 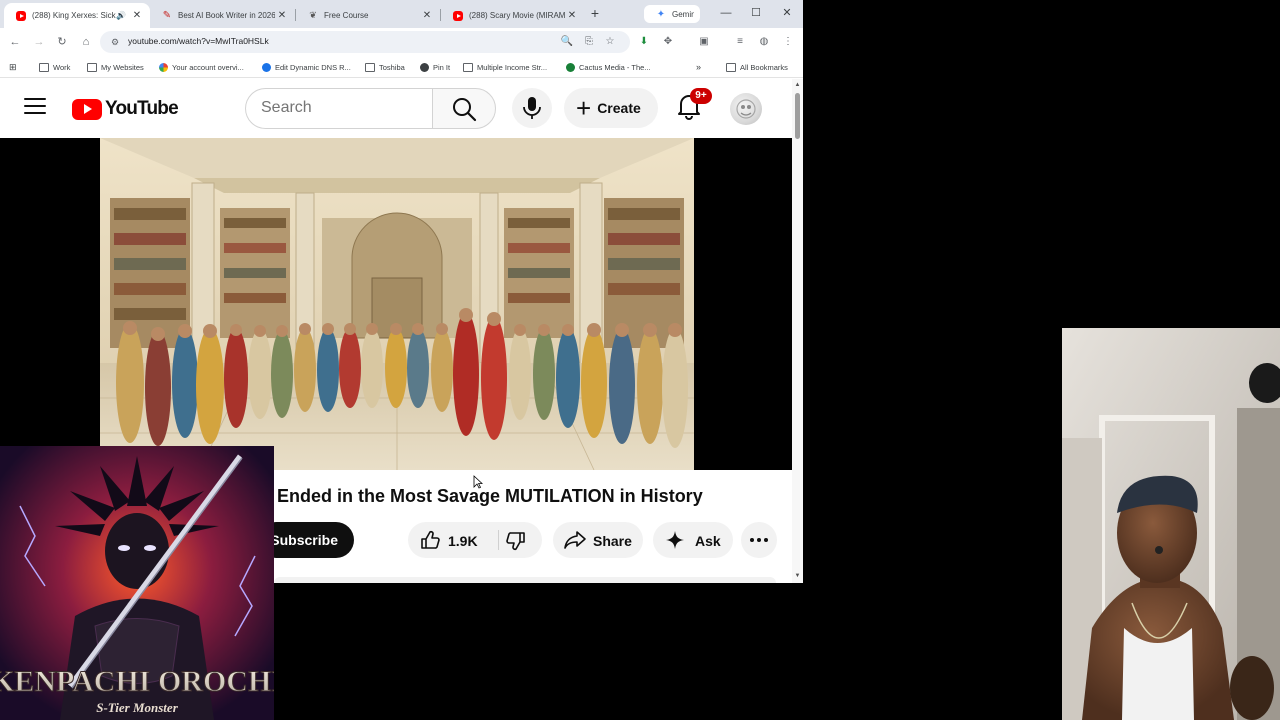 What do you see at coordinates (115, 42) in the screenshot?
I see `site-info-icon: ⚙` at bounding box center [115, 42].